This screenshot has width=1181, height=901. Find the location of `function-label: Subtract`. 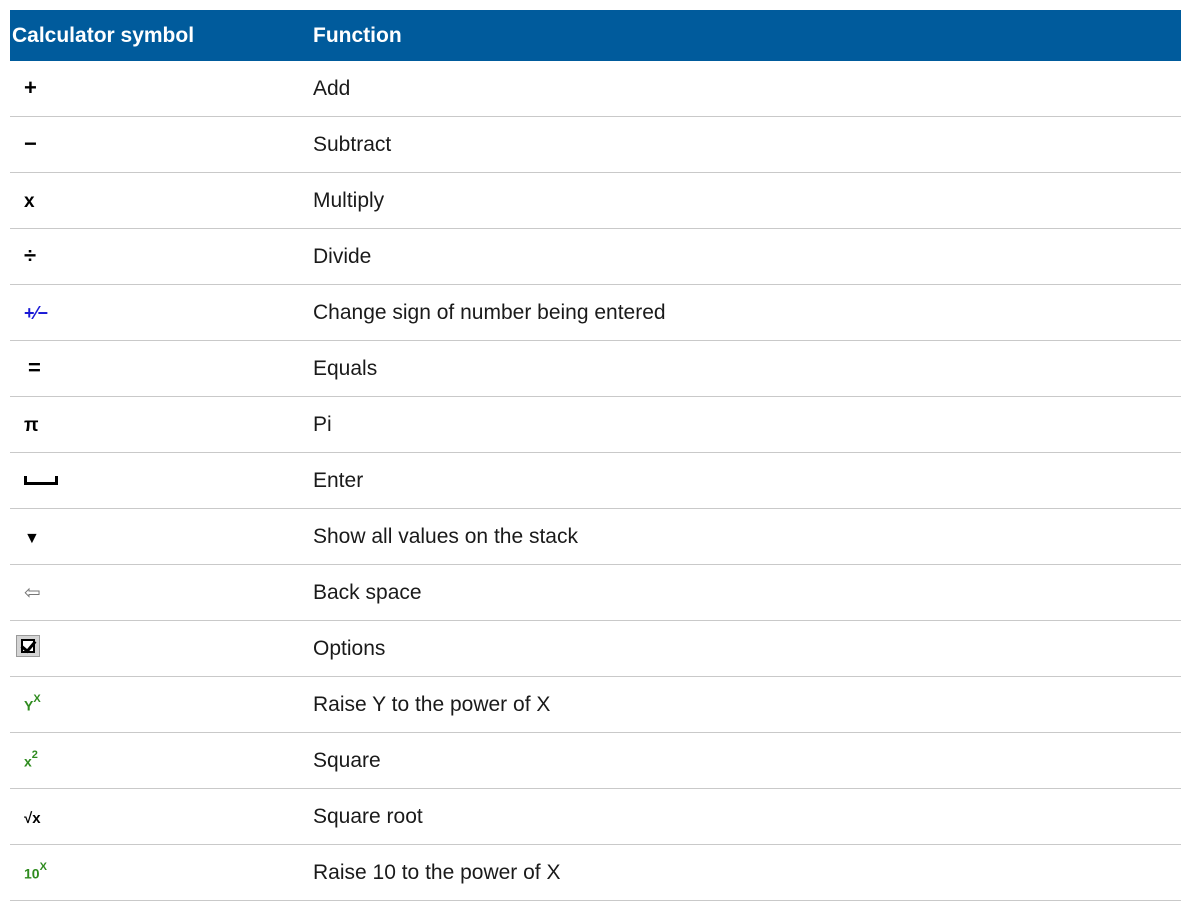

function-label: Subtract is located at coordinates (747, 144).